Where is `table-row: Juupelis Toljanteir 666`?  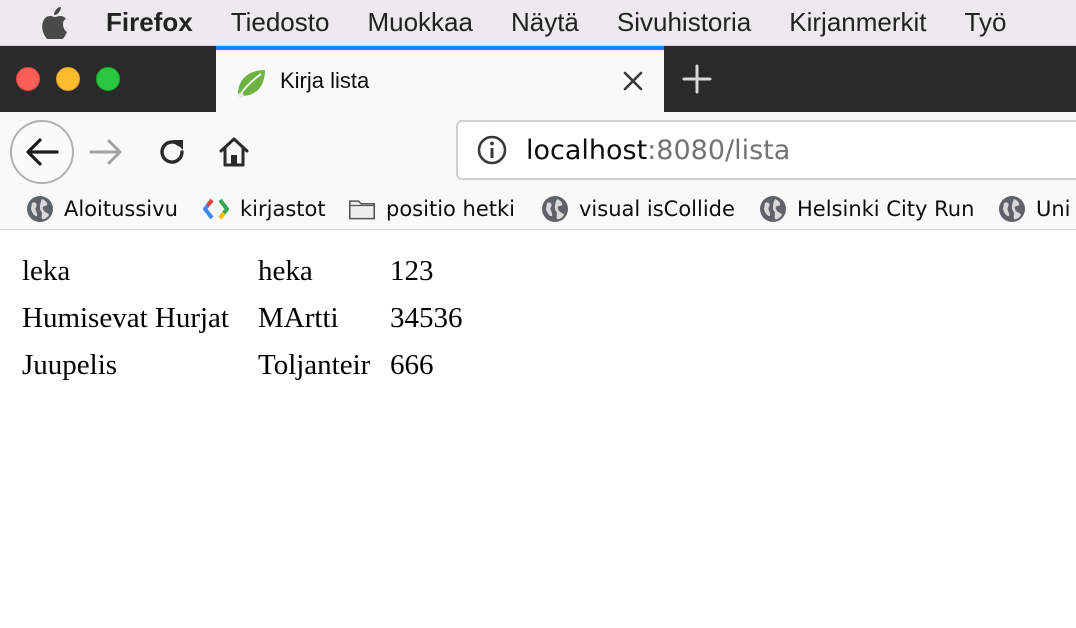
table-row: Juupelis Toljanteir 666 is located at coordinates (242, 365).